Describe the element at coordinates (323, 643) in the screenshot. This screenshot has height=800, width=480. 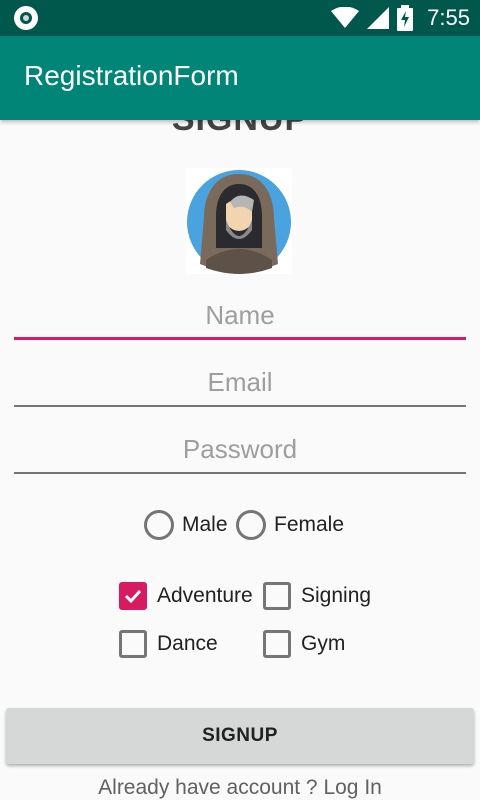
I see `checkbox-gym-label: Gym` at that location.